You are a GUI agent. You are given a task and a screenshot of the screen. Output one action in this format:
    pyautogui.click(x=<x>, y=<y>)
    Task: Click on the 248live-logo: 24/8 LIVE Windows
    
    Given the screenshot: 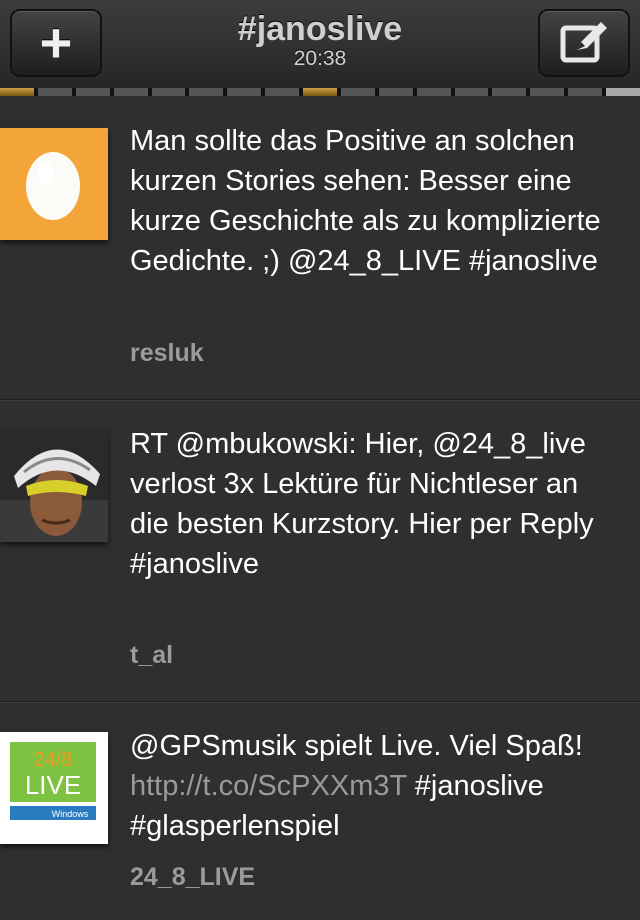 What is the action you would take?
    pyautogui.click(x=54, y=788)
    